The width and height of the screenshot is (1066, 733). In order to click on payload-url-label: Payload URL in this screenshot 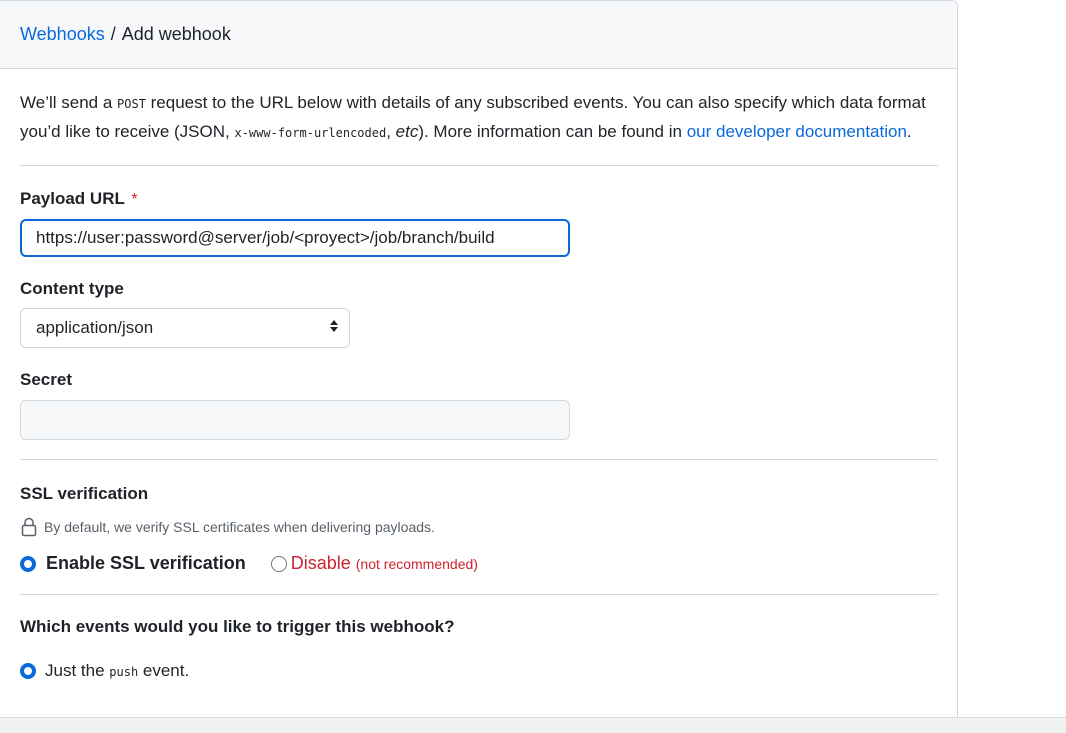, I will do `click(72, 198)`.